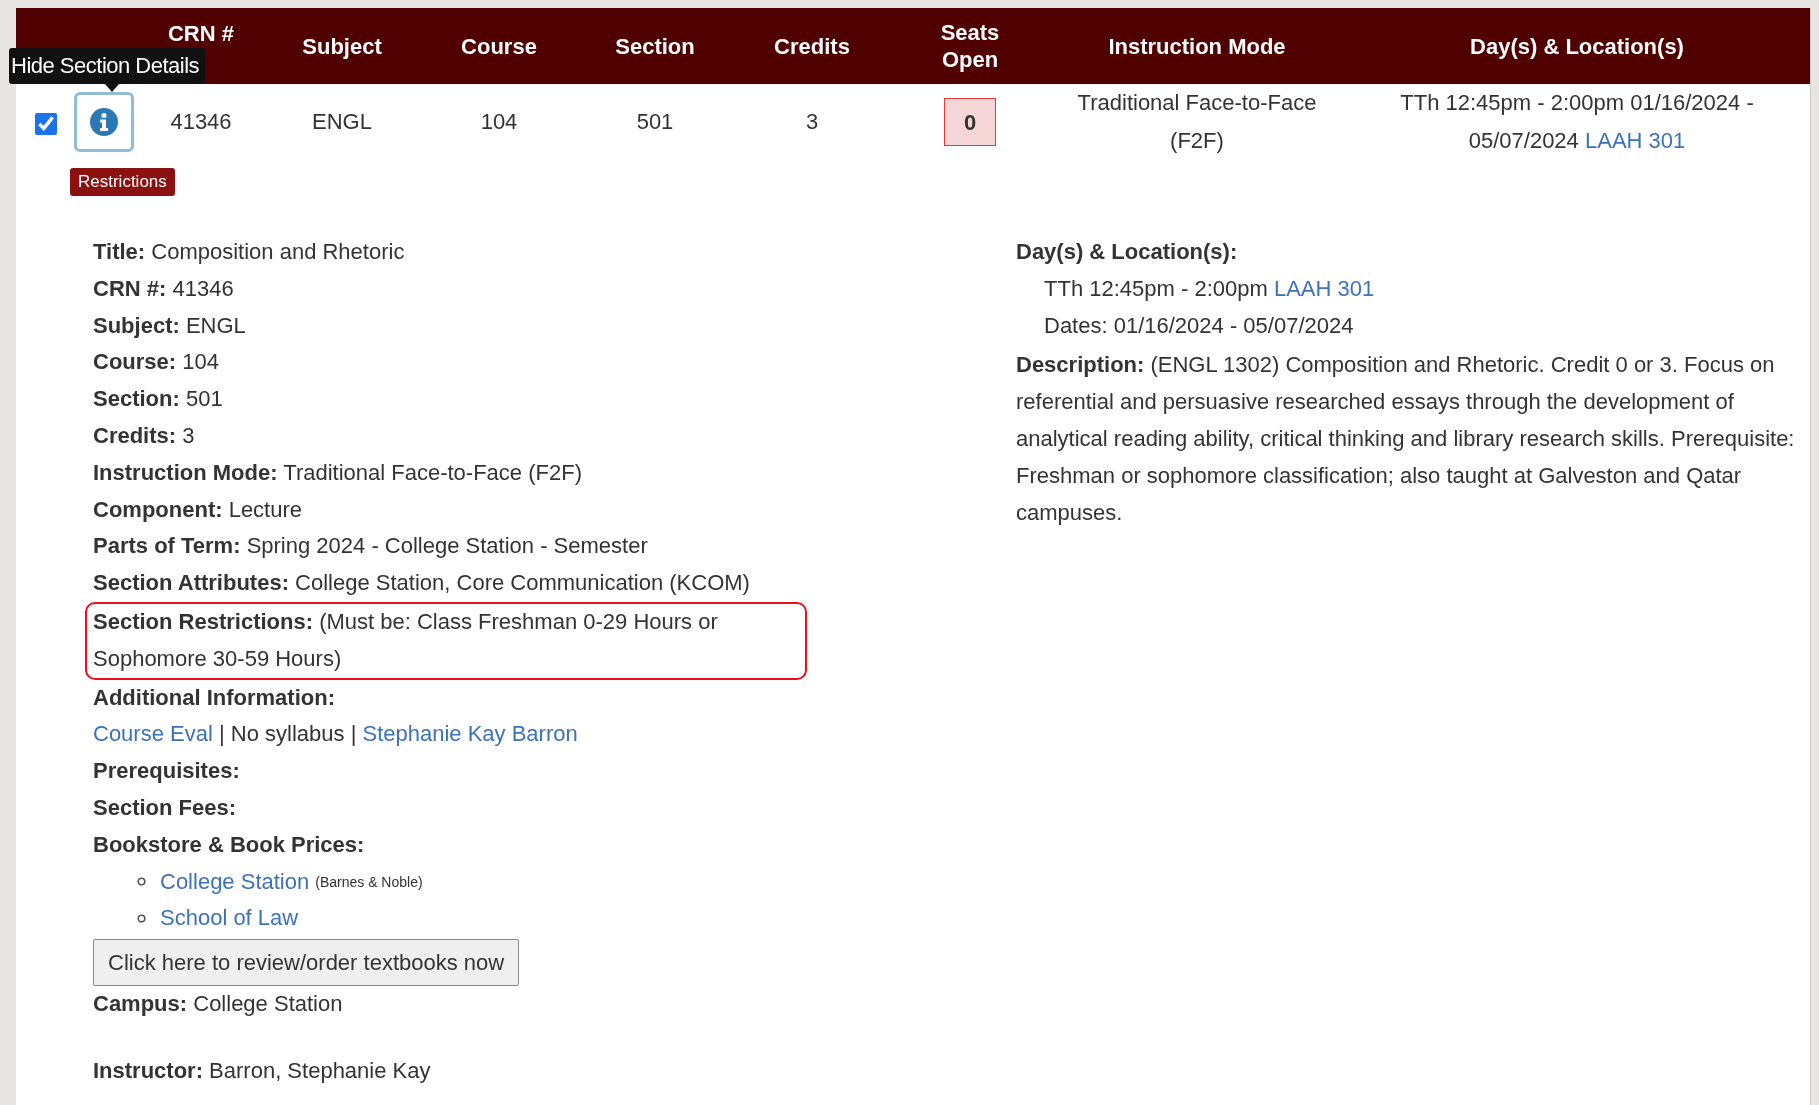  Describe the element at coordinates (554, 399) in the screenshot. I see `detail-field: Section: 501` at that location.